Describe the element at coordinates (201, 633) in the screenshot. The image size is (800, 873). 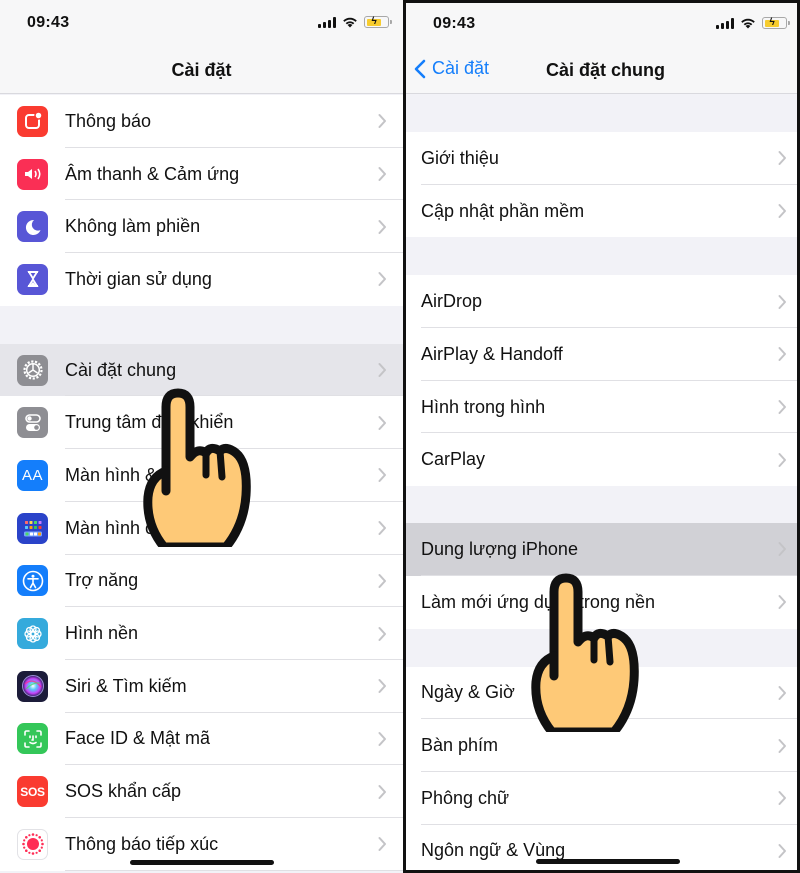
I see `settings-item-wallpaper: Hình nền` at that location.